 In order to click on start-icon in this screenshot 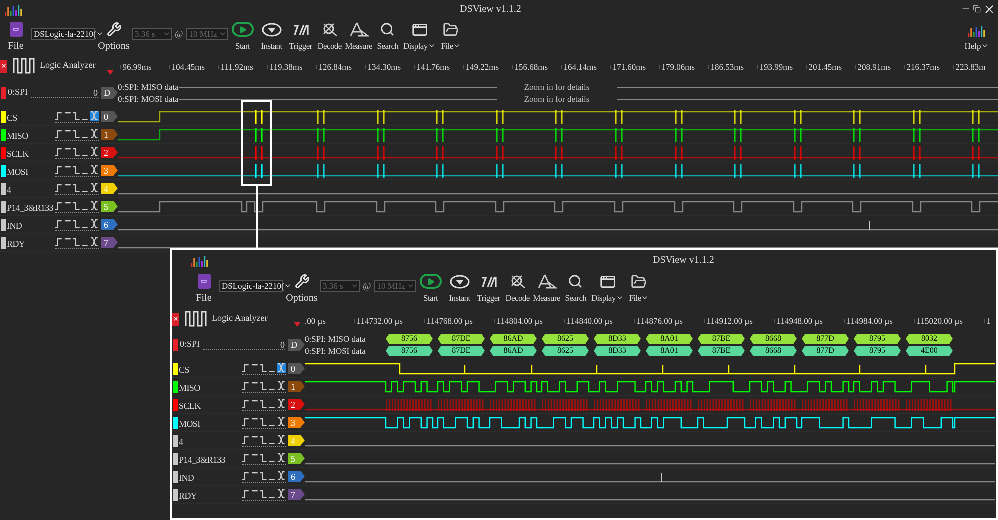, I will do `click(243, 29)`.